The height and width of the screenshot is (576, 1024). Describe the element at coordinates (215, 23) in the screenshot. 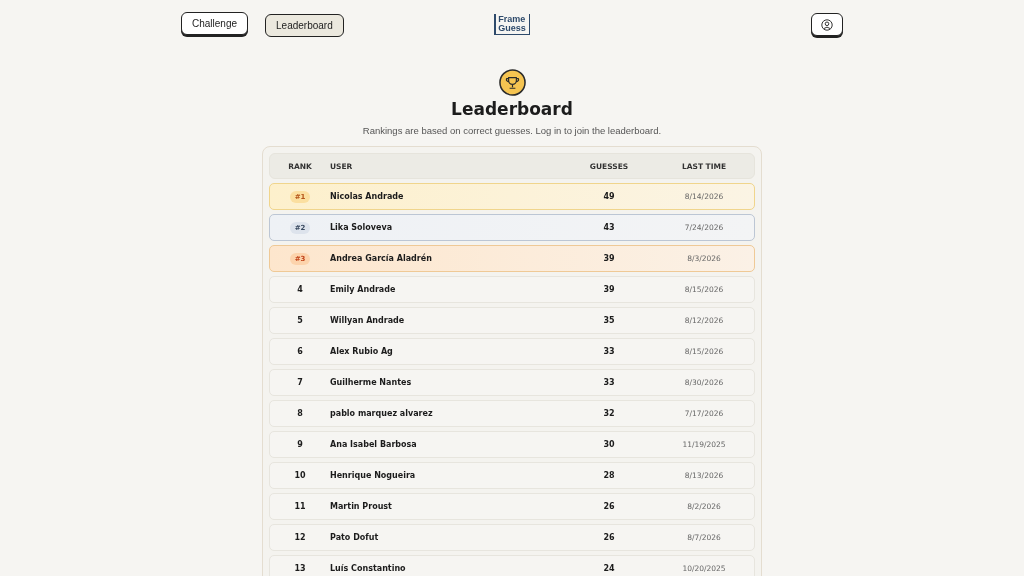

I see `nav-tab: Challenge` at that location.